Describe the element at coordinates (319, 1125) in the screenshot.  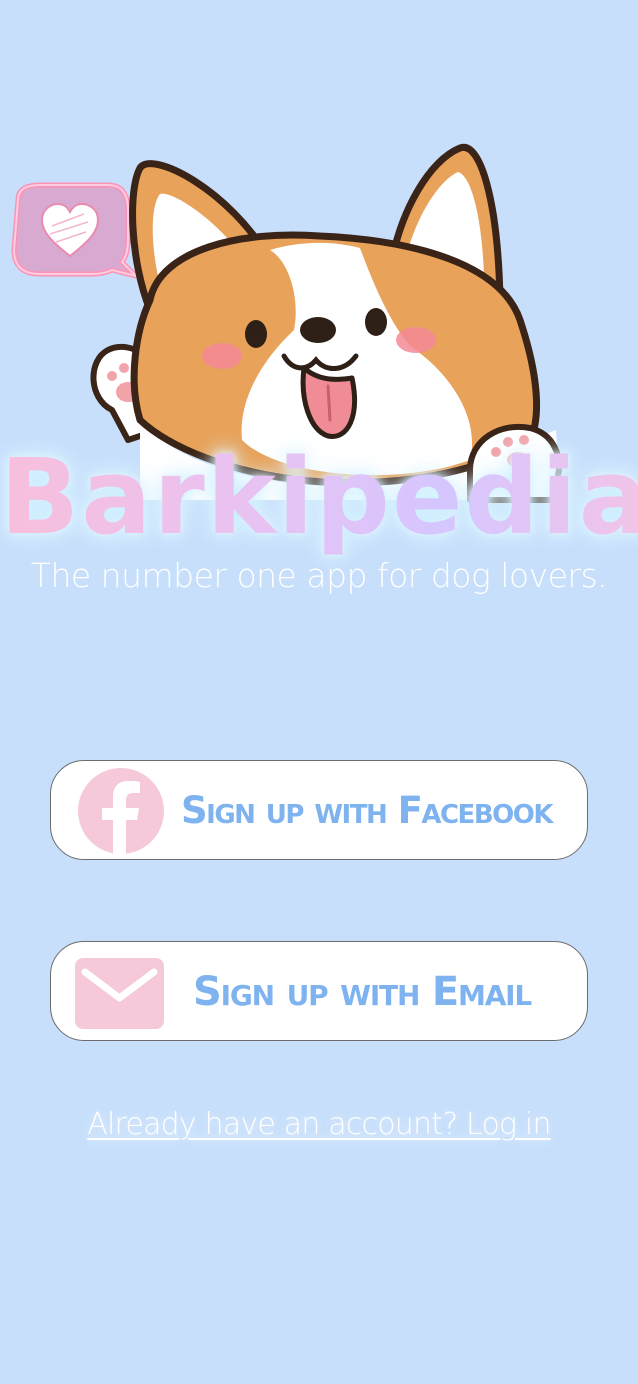
I see `login-link: Already have an account? Log in` at that location.